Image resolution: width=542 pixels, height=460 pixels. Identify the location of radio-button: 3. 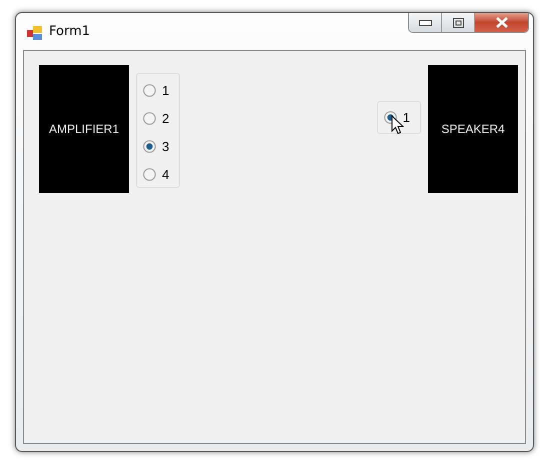
(156, 146).